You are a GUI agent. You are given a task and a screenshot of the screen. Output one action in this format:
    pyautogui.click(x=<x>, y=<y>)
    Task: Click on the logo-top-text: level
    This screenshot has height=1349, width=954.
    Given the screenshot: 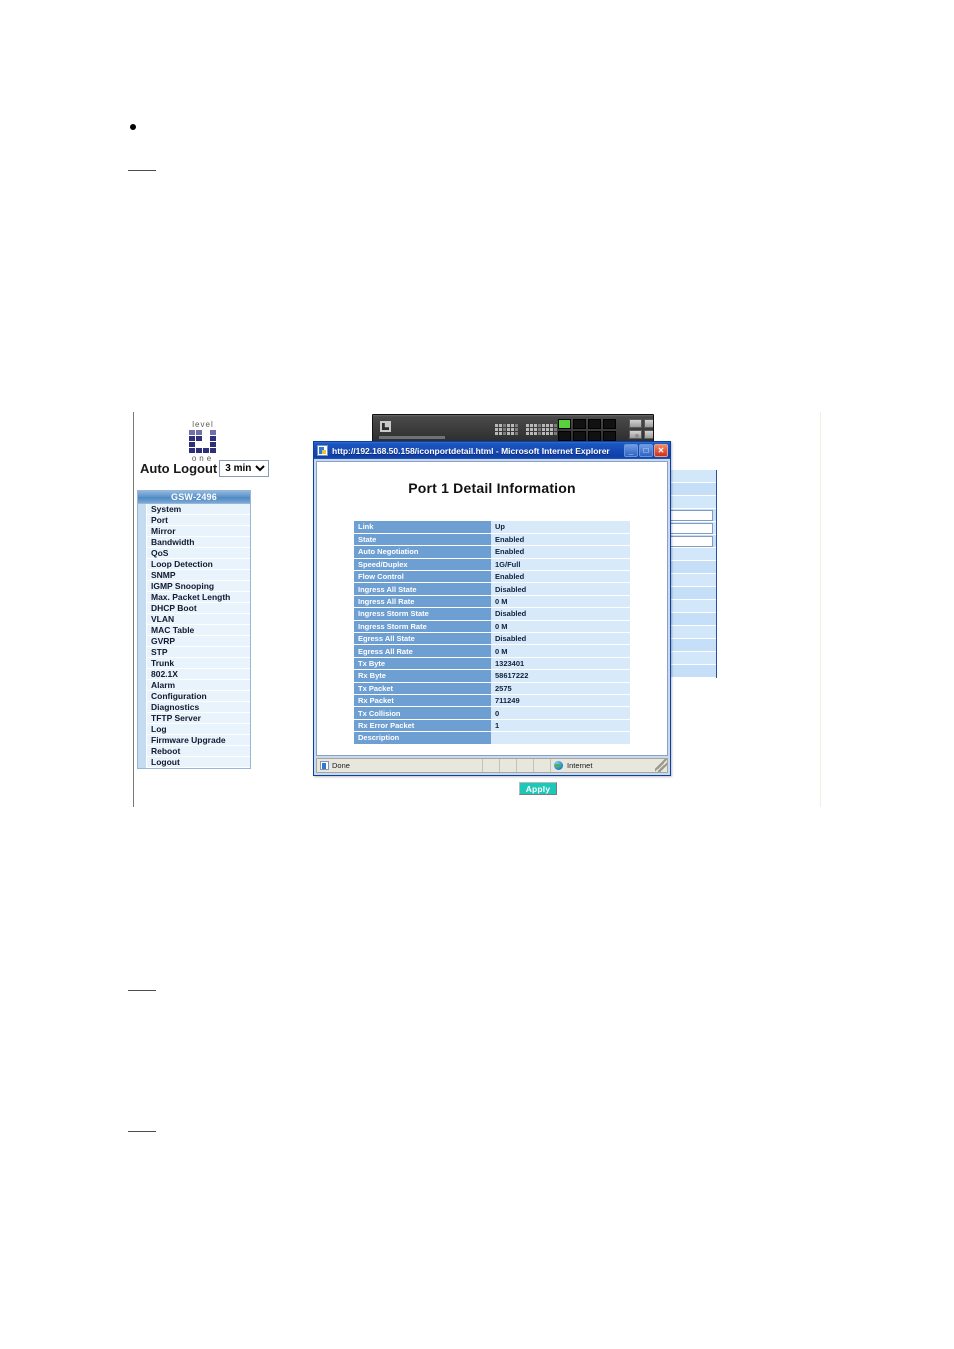 What is the action you would take?
    pyautogui.click(x=203, y=424)
    